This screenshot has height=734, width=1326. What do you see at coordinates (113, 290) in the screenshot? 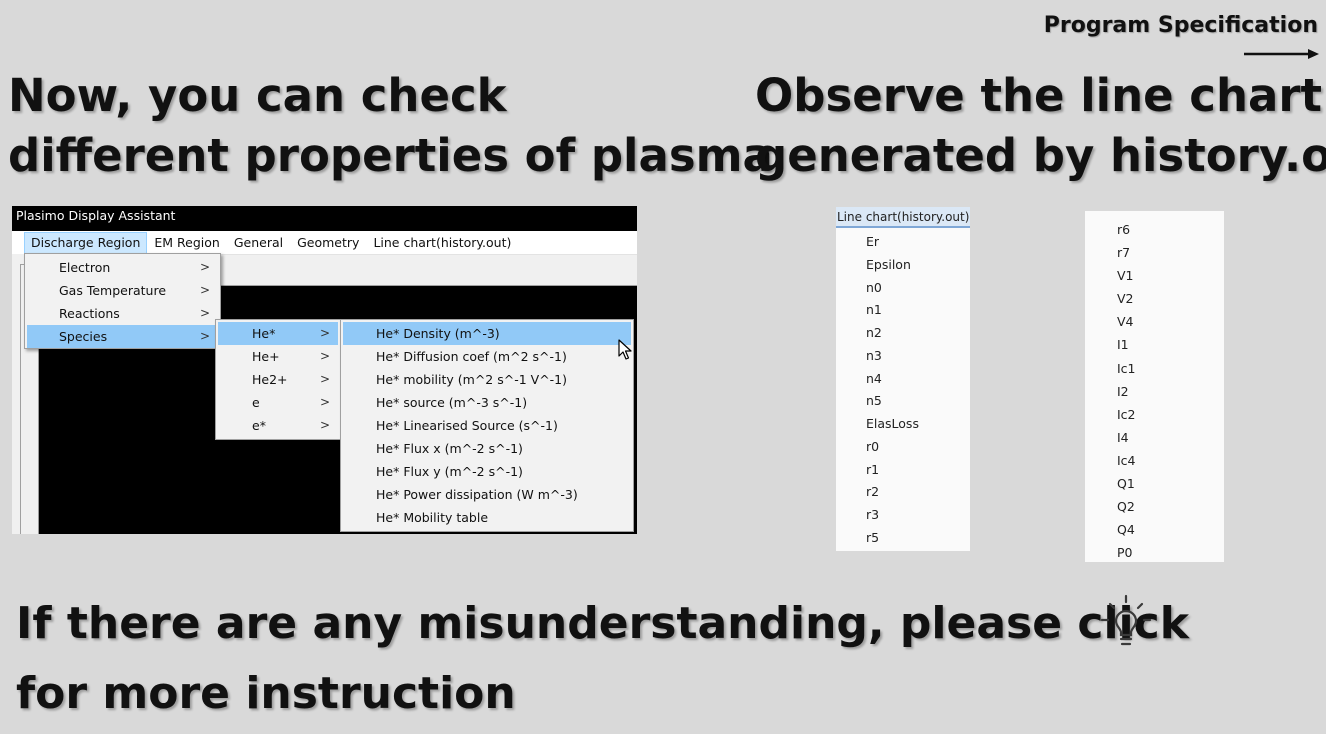
I see `menu-item-label: Gas Temperature` at bounding box center [113, 290].